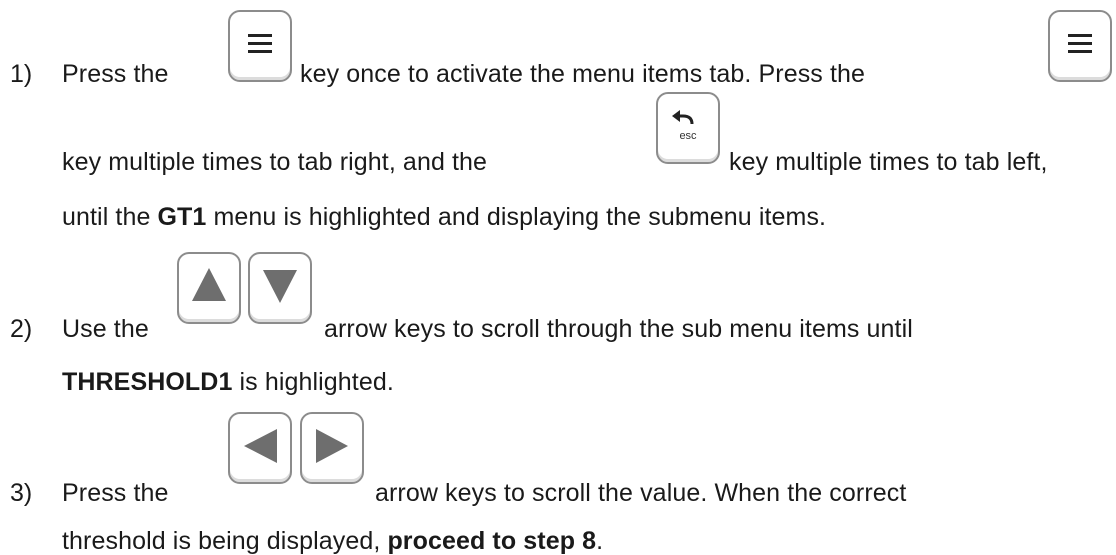 The image size is (1116, 555). I want to click on up-arrow-key-icon, so click(209, 288).